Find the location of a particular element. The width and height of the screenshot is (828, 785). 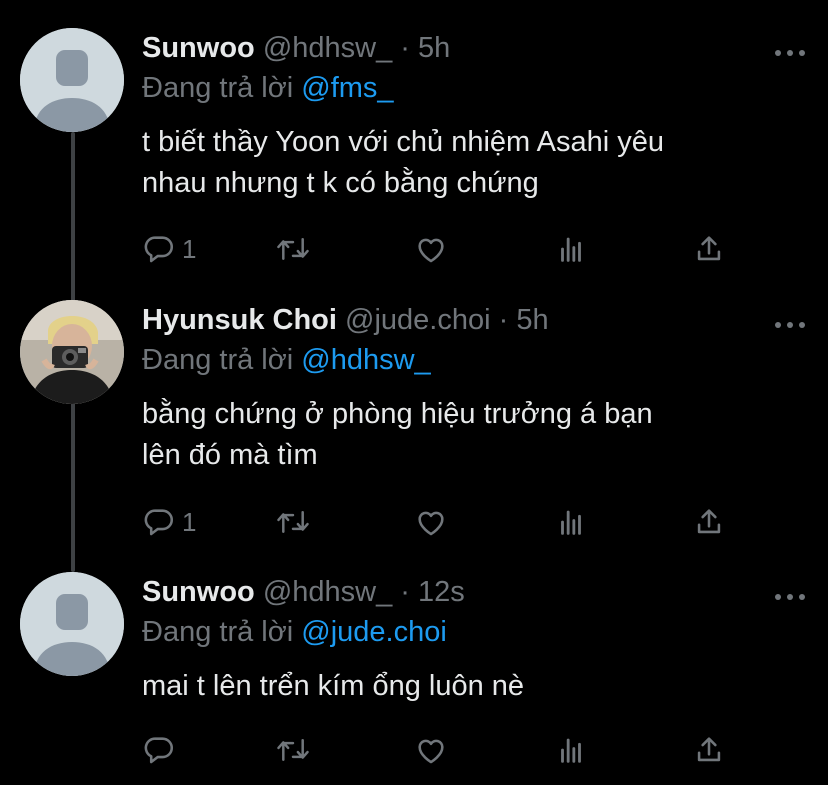

tweet-header: Sunwoo @hdhsw_ · 5h is located at coordinates (475, 48).